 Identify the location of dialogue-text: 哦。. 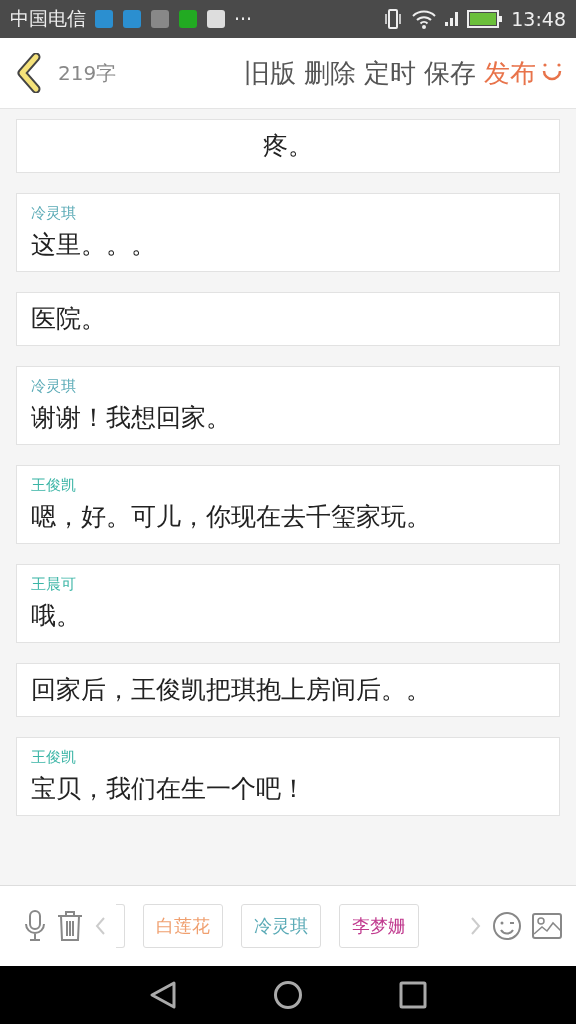
(56, 616).